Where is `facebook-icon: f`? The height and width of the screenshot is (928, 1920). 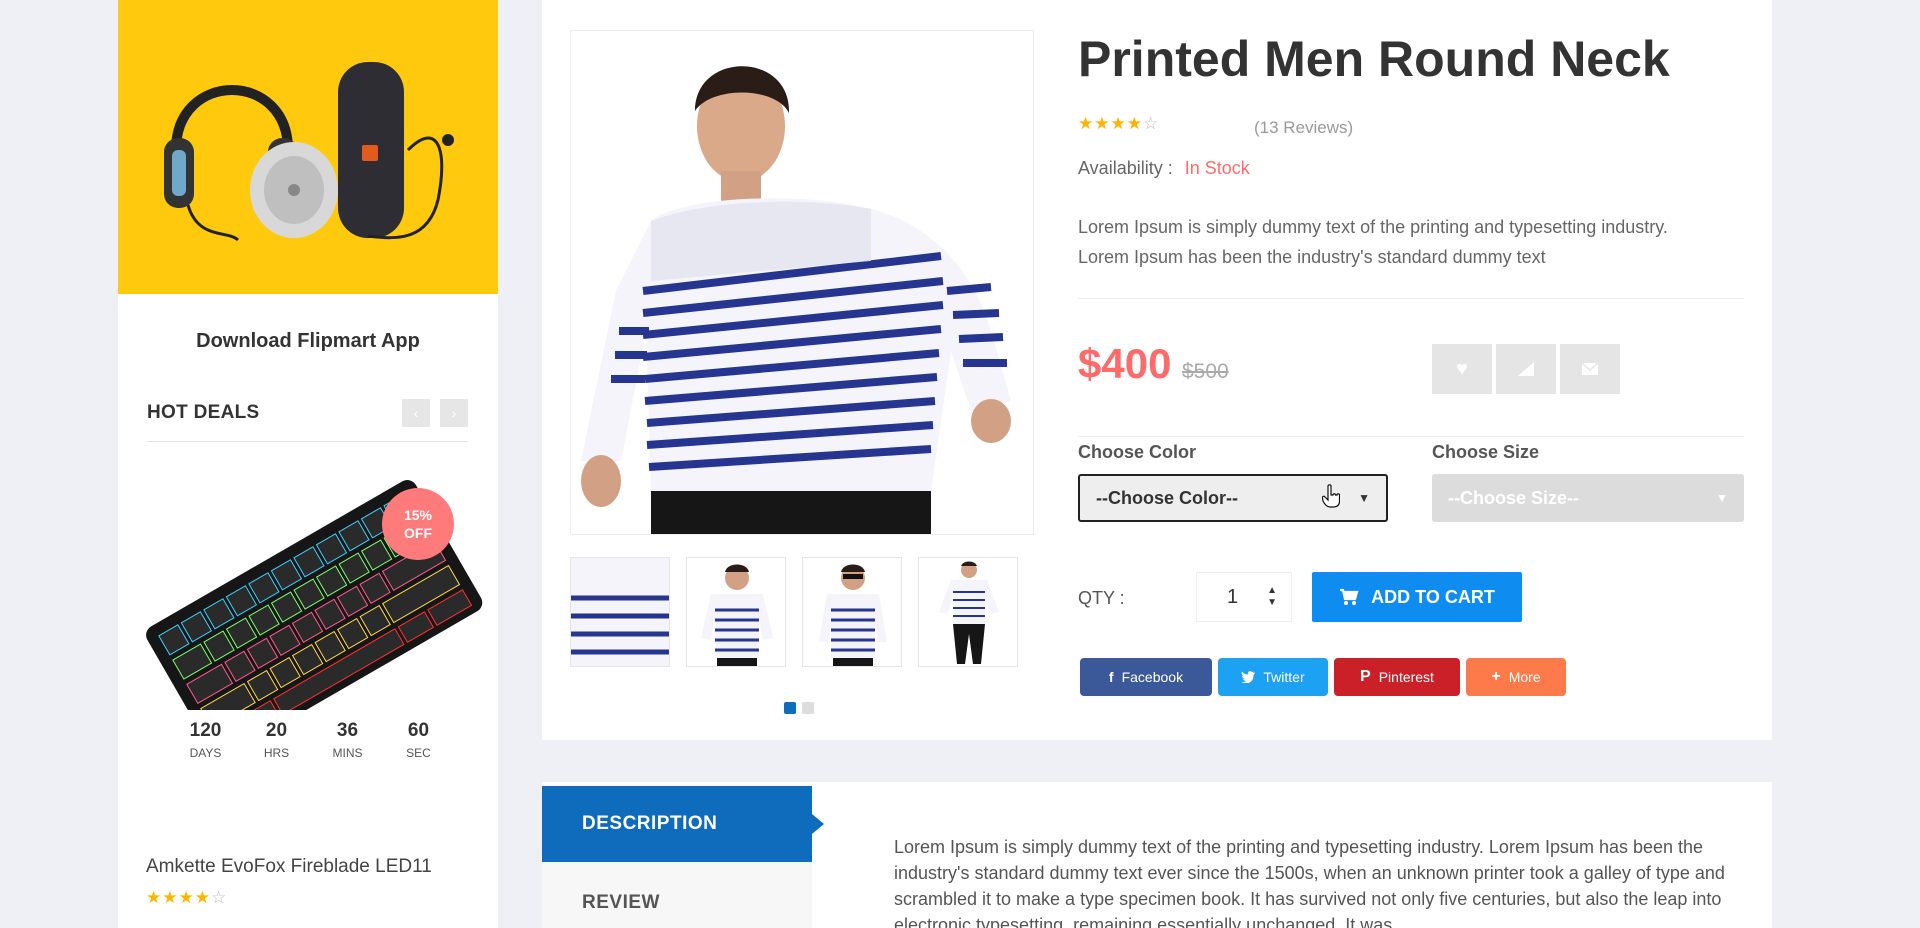
facebook-icon: f is located at coordinates (1111, 677).